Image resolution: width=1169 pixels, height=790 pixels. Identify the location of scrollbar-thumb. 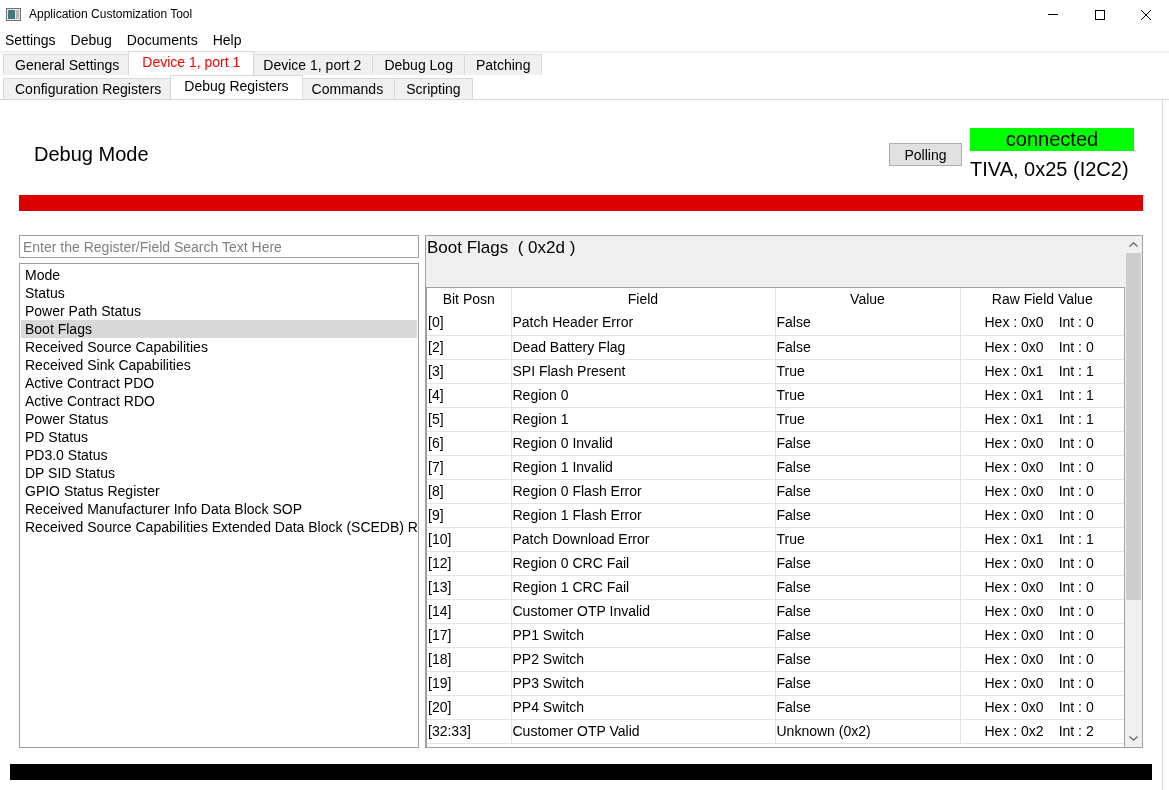
(1133, 426).